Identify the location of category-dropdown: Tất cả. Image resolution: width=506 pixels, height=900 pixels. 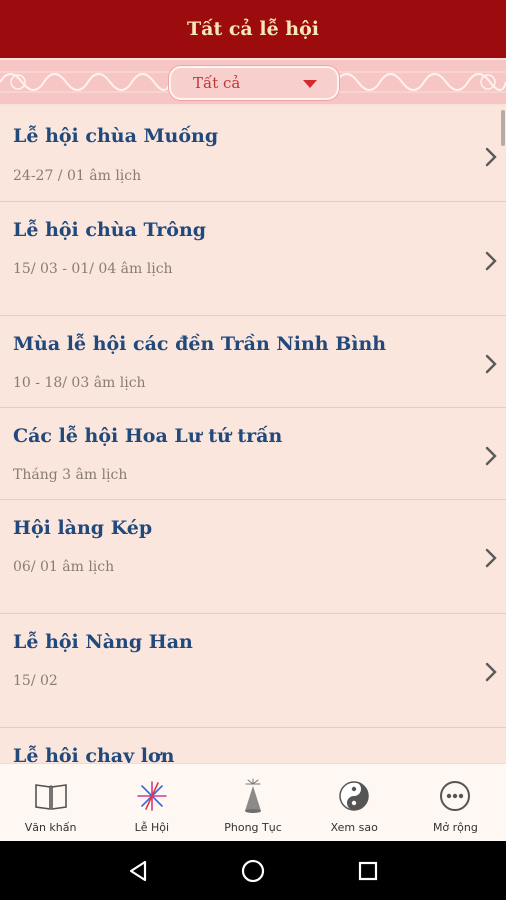
(254, 83).